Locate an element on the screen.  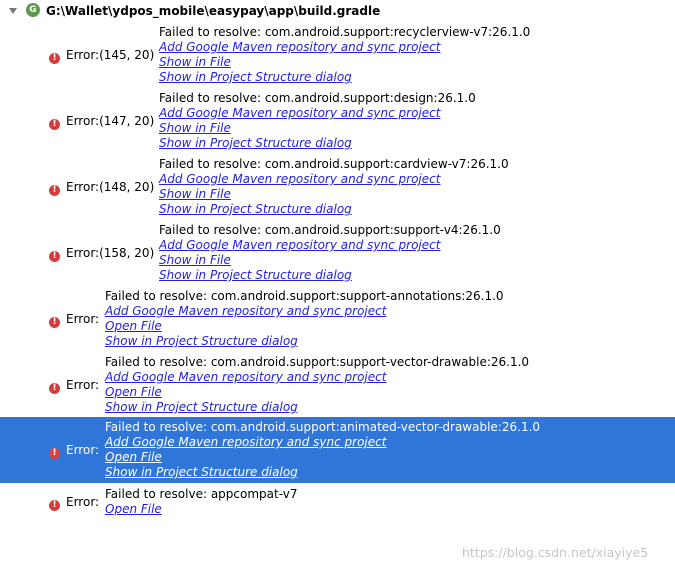
error-location: Error:(158, 20) is located at coordinates (110, 253).